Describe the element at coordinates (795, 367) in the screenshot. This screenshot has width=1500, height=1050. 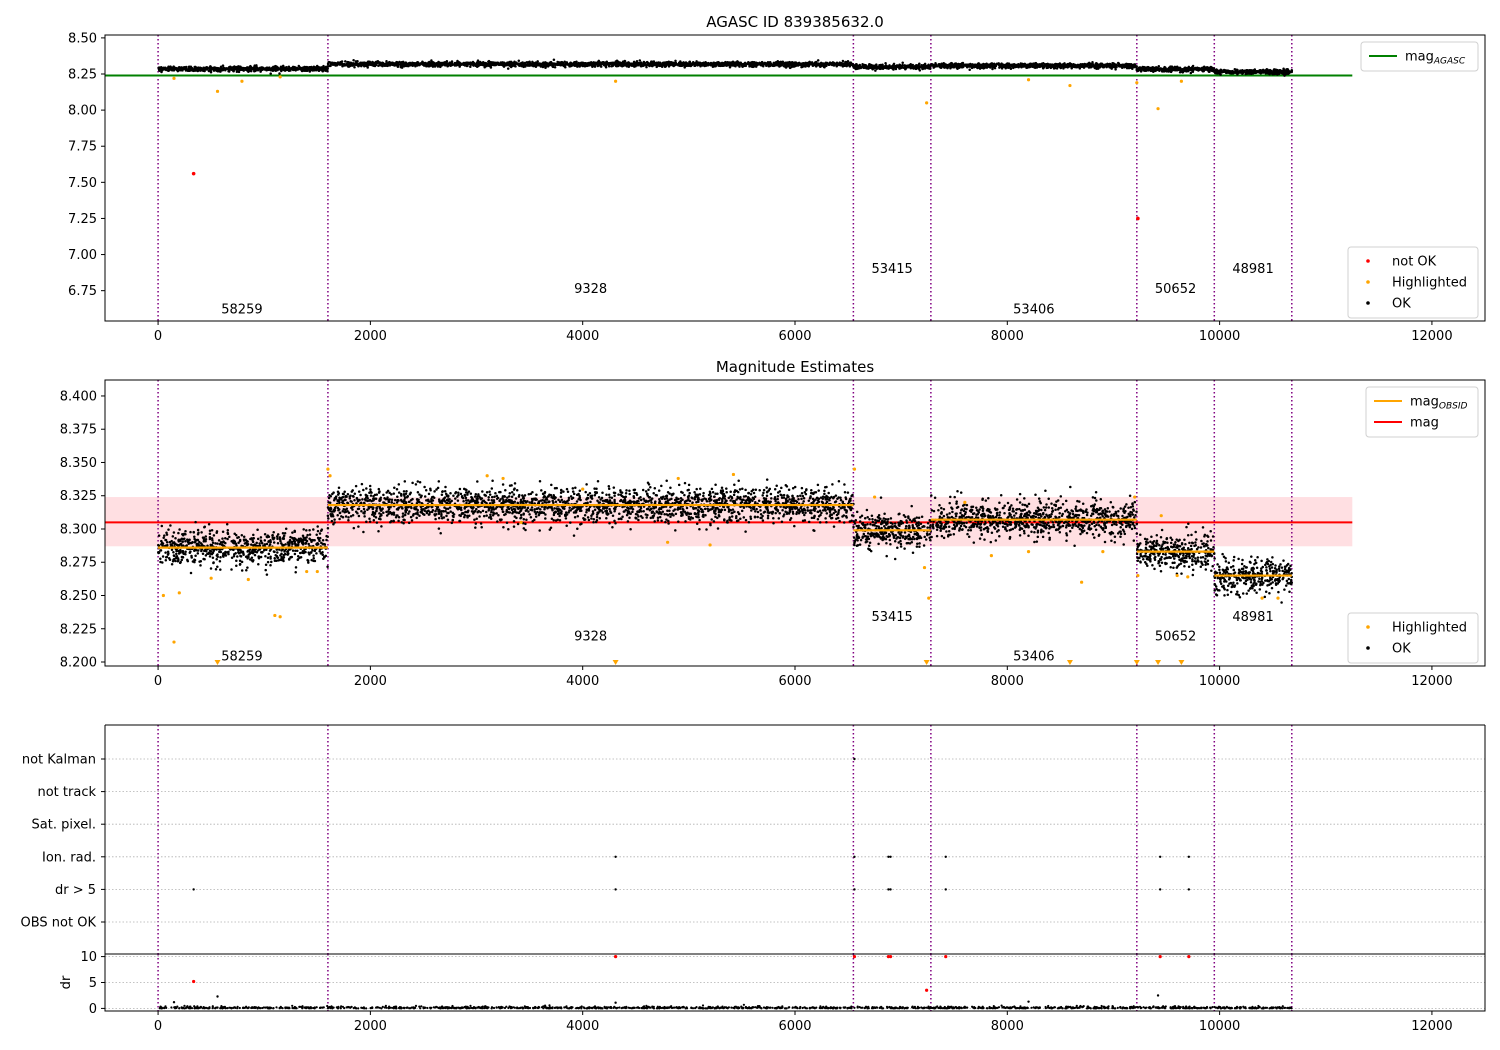
I see `magnitude-estimates-title: Magnitude Estimates` at that location.